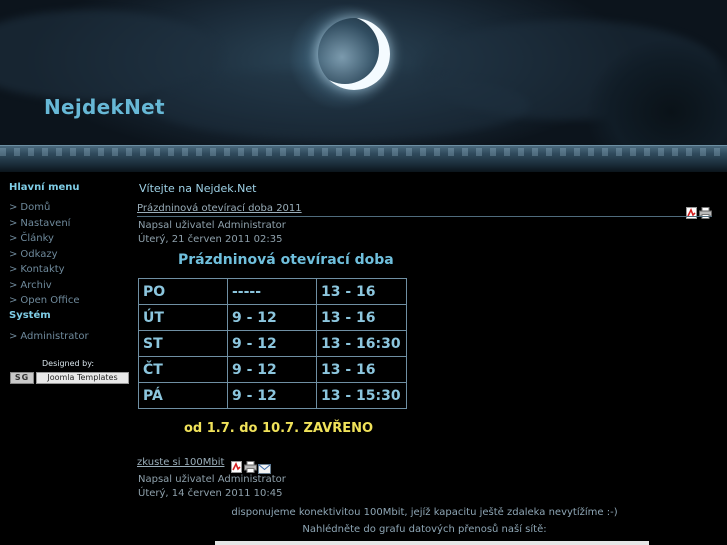 Image resolution: width=727 pixels, height=545 pixels. I want to click on traffic-graph-image, so click(432, 543).